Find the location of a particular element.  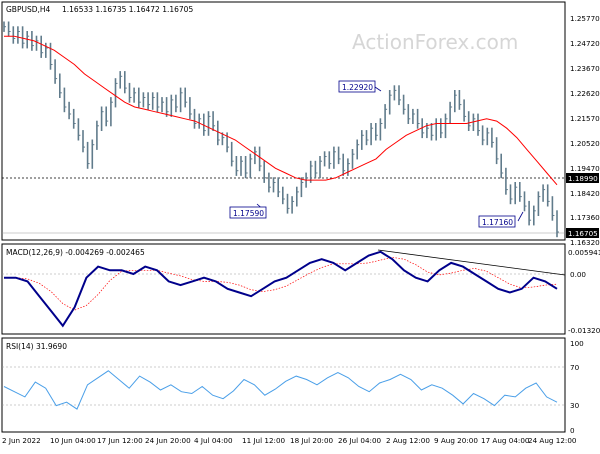

x-tick: 17 Aug 04:00 is located at coordinates (505, 440).